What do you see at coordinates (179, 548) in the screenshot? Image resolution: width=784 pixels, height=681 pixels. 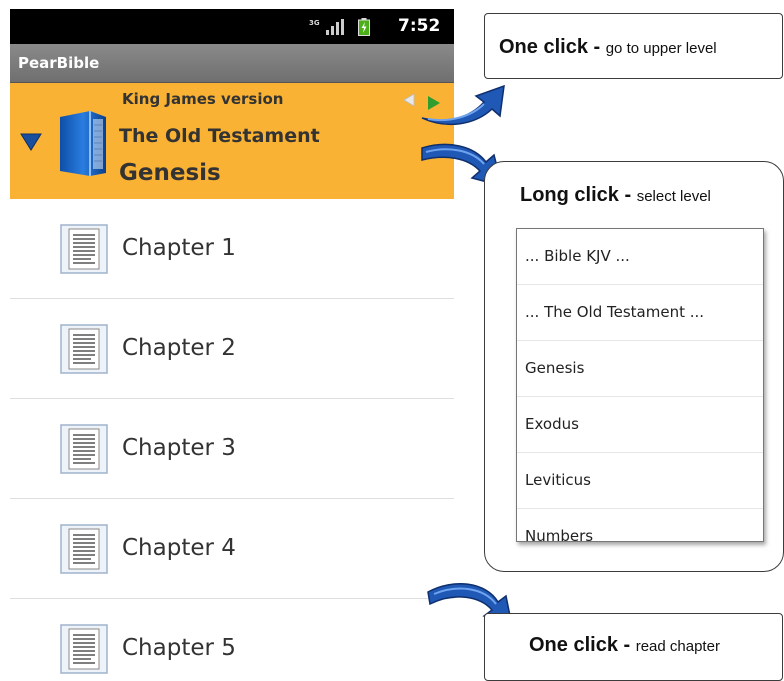 I see `chapter-label: Chapter 4` at bounding box center [179, 548].